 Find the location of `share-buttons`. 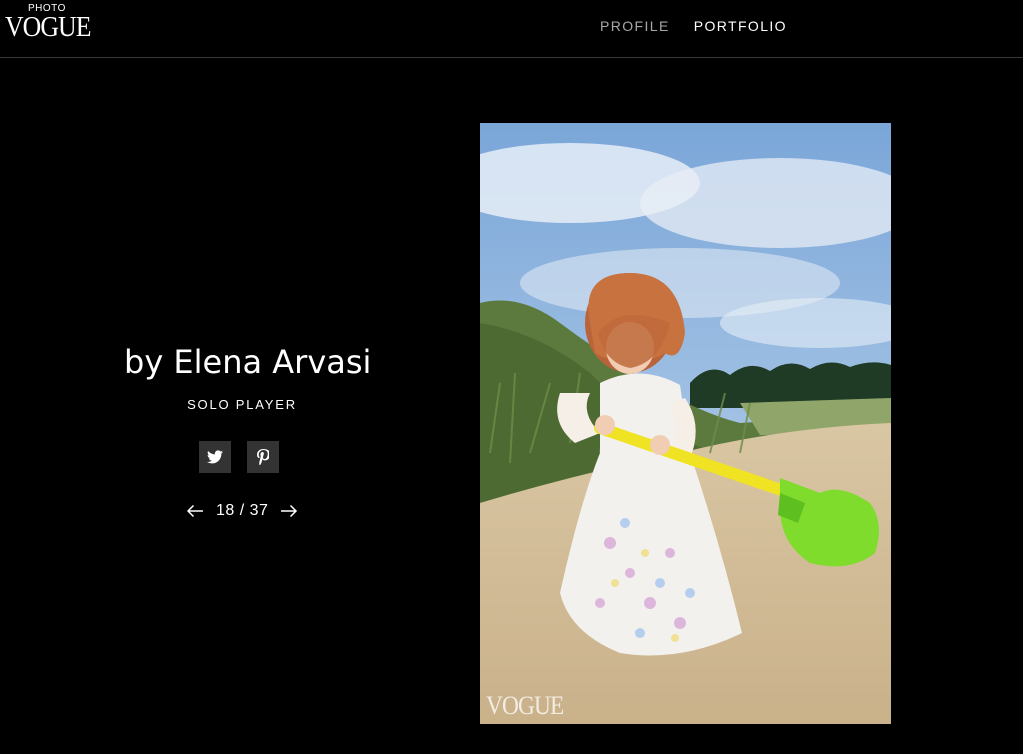

share-buttons is located at coordinates (239, 457).